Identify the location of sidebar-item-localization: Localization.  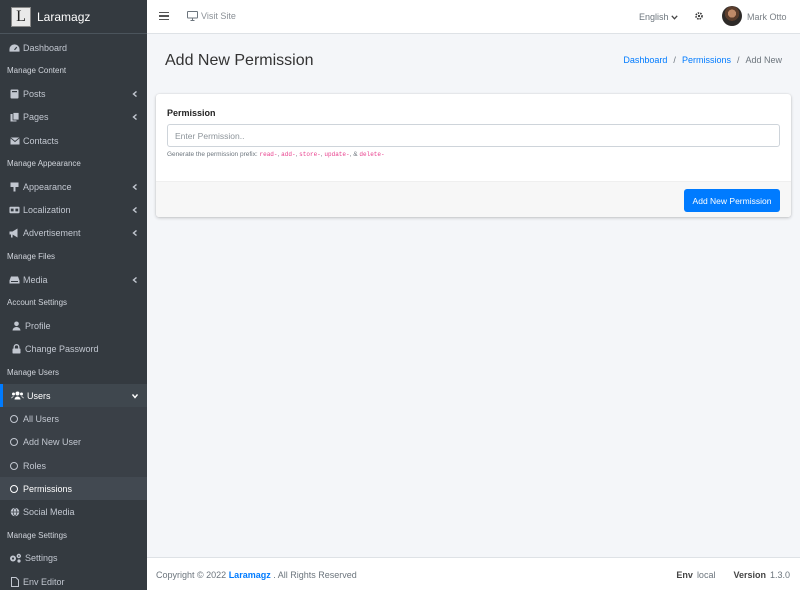
(73, 209).